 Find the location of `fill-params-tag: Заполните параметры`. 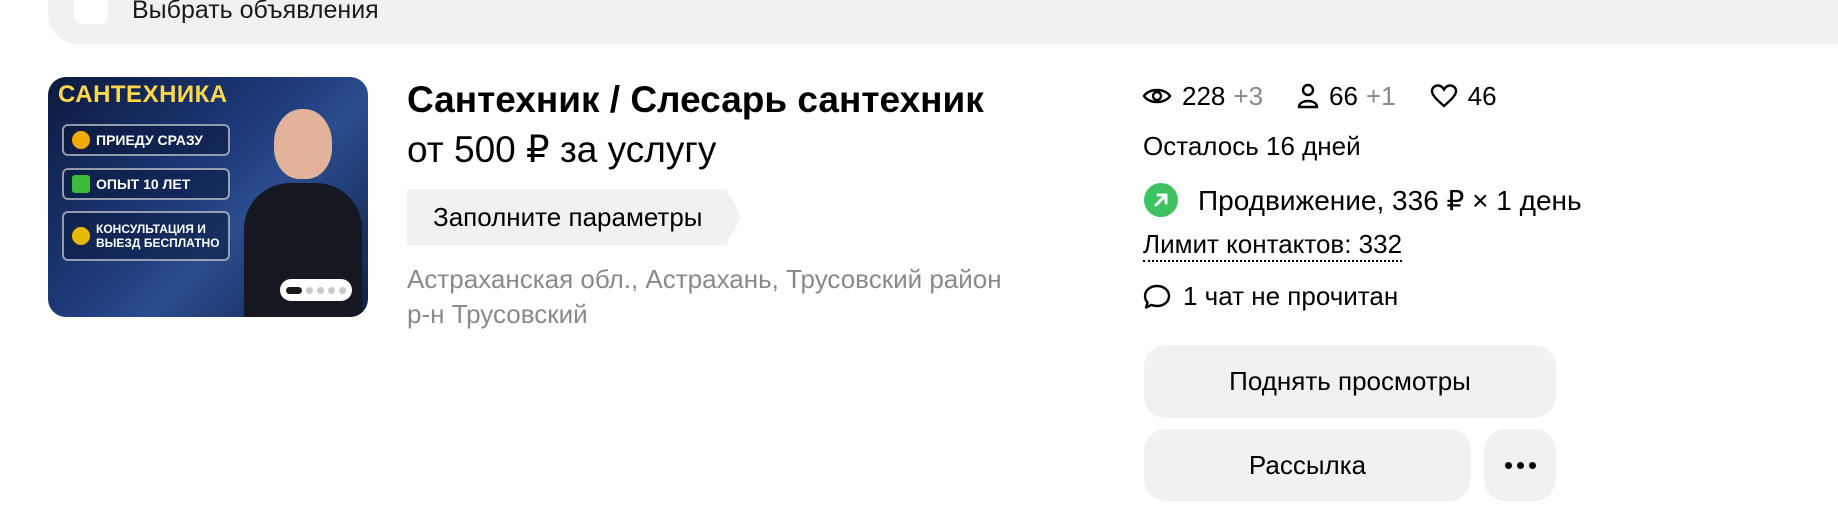

fill-params-tag: Заполните параметры is located at coordinates (574, 217).